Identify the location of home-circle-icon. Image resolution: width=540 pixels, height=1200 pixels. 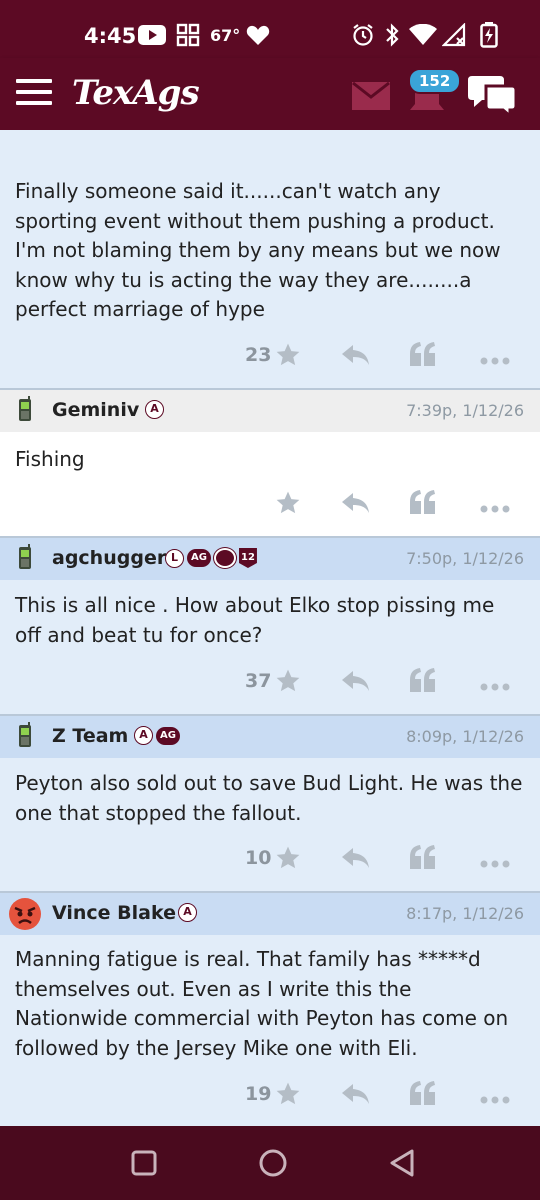
(273, 1165).